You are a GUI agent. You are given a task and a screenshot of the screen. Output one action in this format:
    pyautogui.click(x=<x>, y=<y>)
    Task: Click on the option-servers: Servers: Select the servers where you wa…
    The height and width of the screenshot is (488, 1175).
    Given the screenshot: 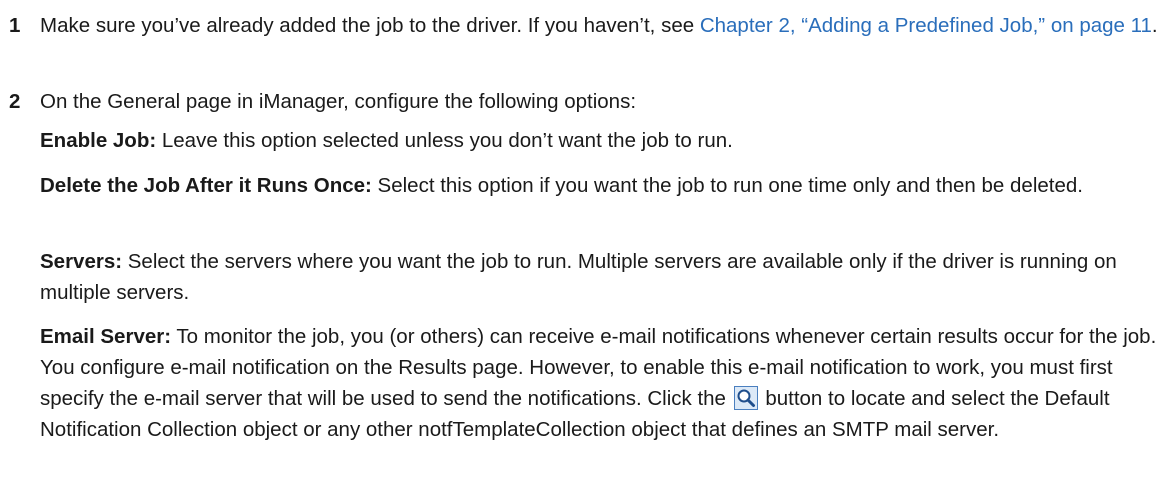 What is the action you would take?
    pyautogui.click(x=604, y=277)
    